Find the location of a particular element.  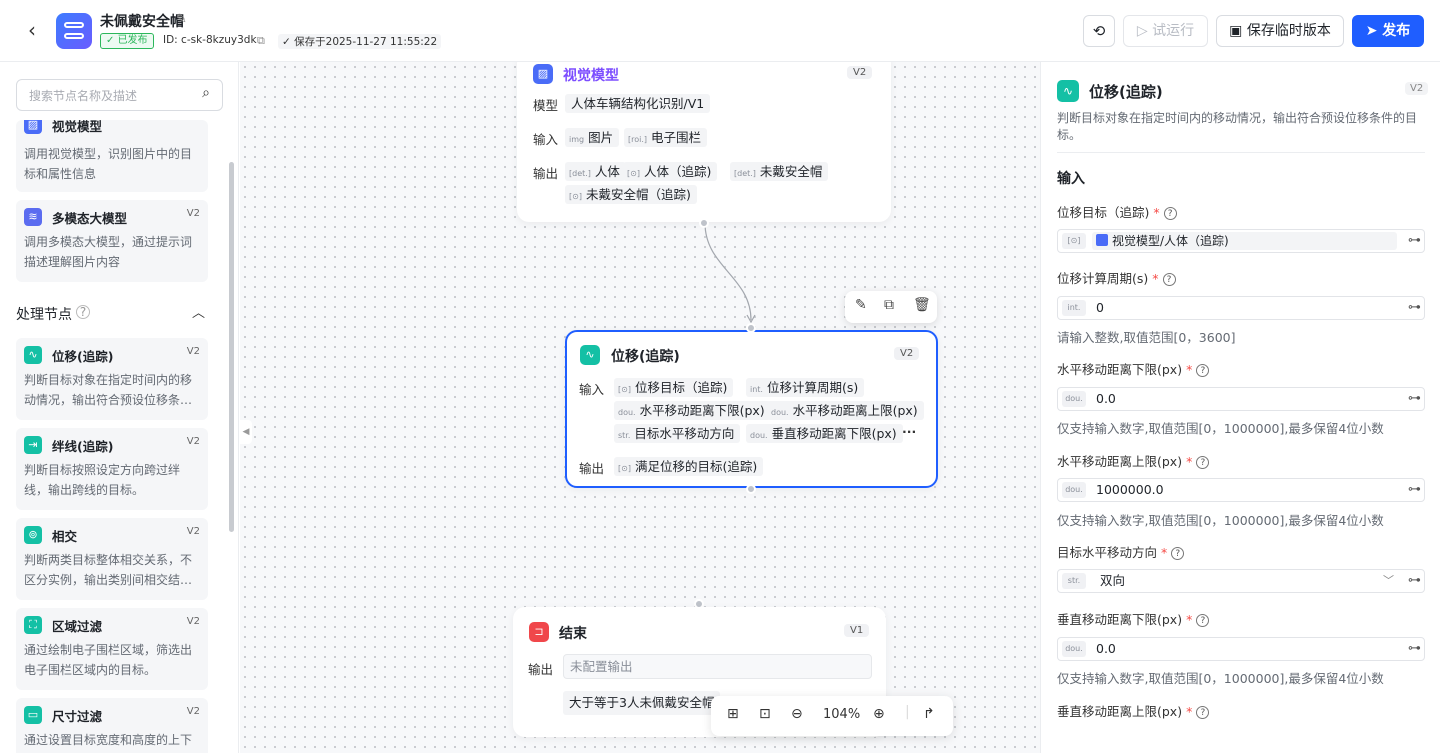

play-icon: ▷ is located at coordinates (1144, 31).